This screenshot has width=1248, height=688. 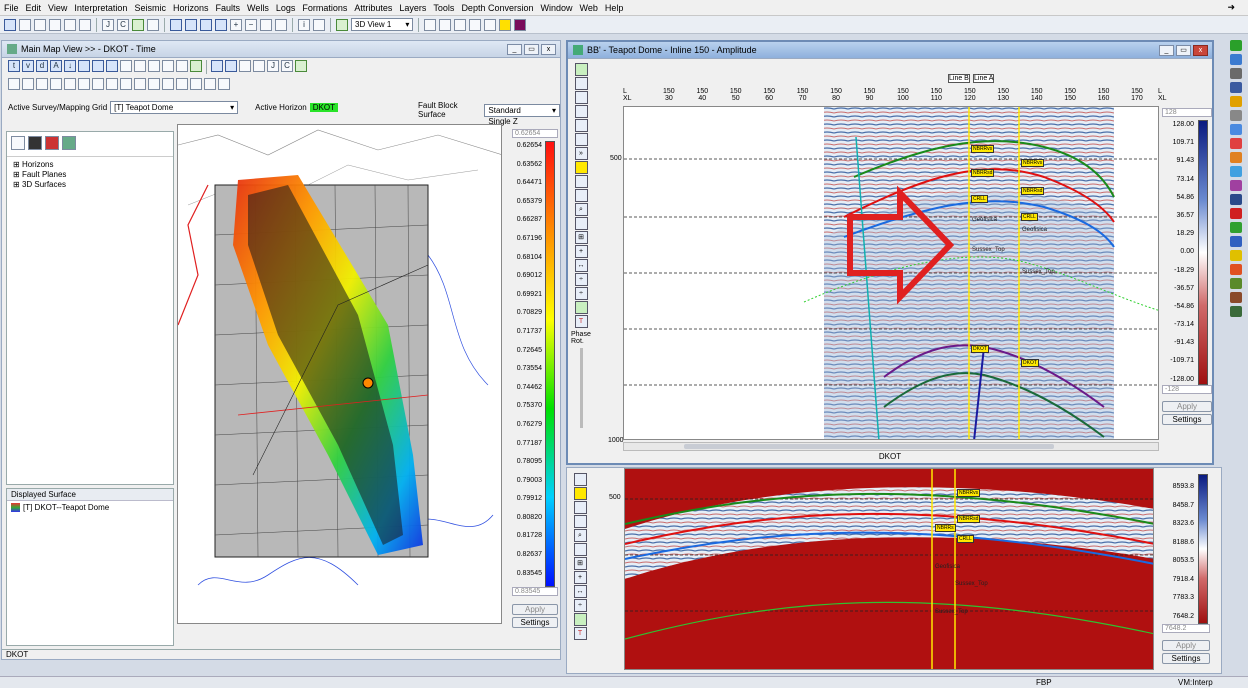 I want to click on lower-tool-1-icon, so click(x=580, y=479).